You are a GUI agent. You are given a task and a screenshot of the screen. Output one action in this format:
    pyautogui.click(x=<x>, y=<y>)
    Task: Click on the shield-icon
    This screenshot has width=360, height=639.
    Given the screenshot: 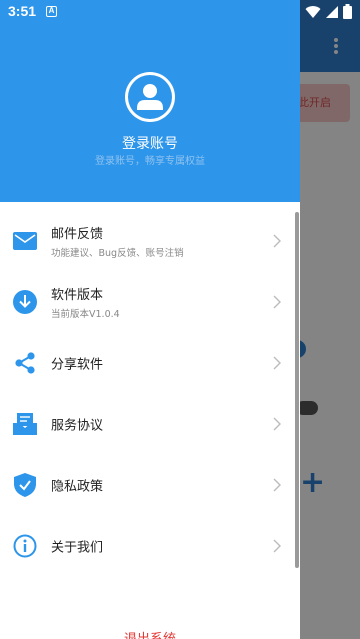 What is the action you would take?
    pyautogui.click(x=25, y=485)
    